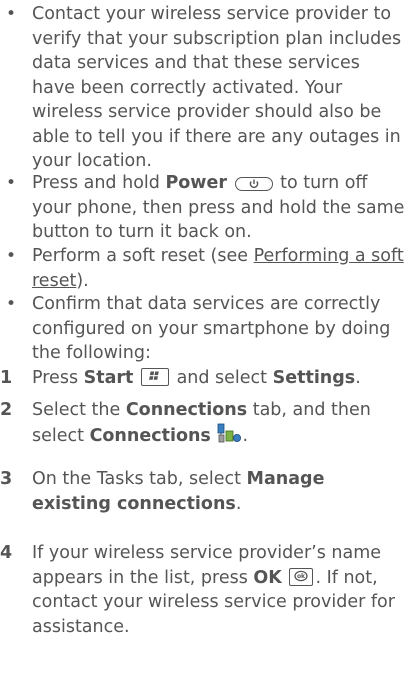  What do you see at coordinates (150, 435) in the screenshot?
I see `connections-label: Connections` at bounding box center [150, 435].